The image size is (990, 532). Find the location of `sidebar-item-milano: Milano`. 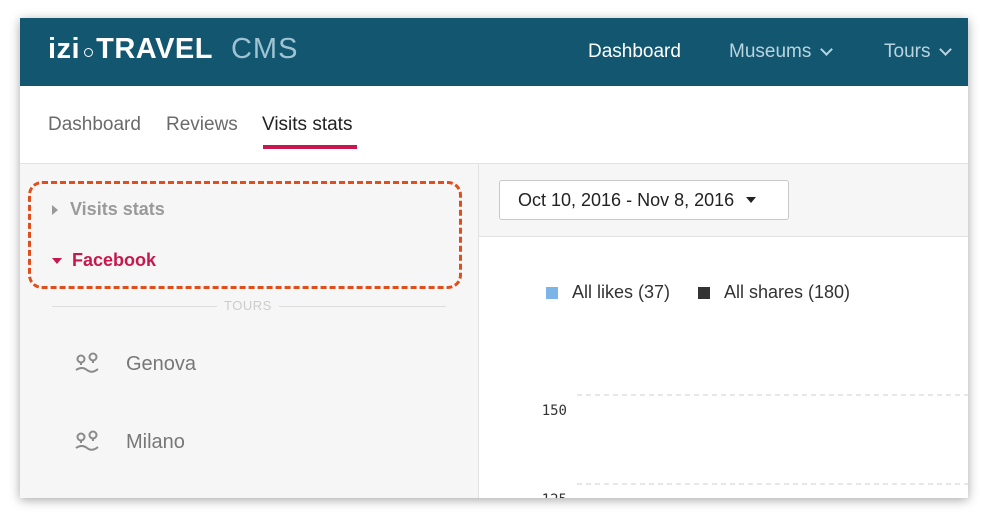

sidebar-item-milano: Milano is located at coordinates (129, 442).